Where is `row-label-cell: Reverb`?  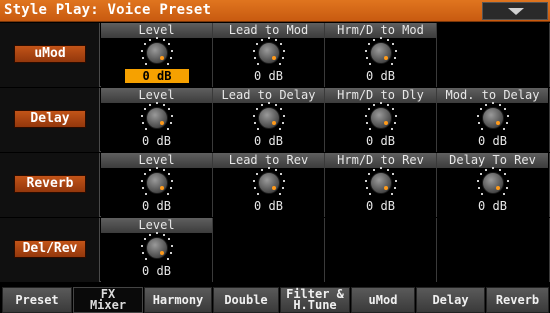 row-label-cell: Reverb is located at coordinates (50, 185).